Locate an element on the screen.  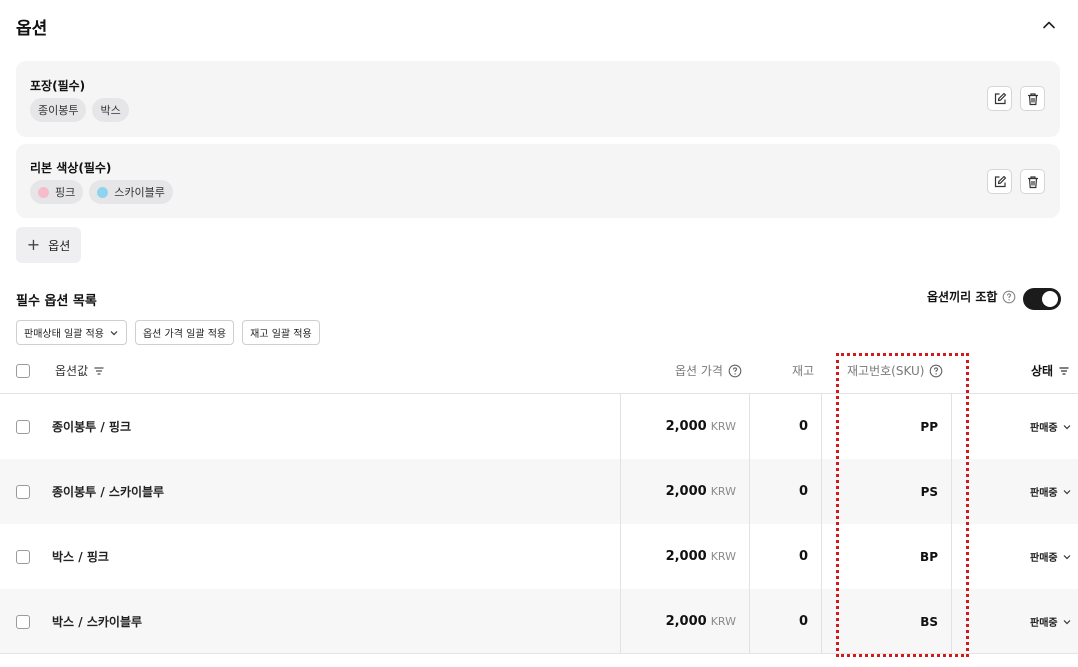
header-option-value-label: 옵션값 is located at coordinates (72, 371).